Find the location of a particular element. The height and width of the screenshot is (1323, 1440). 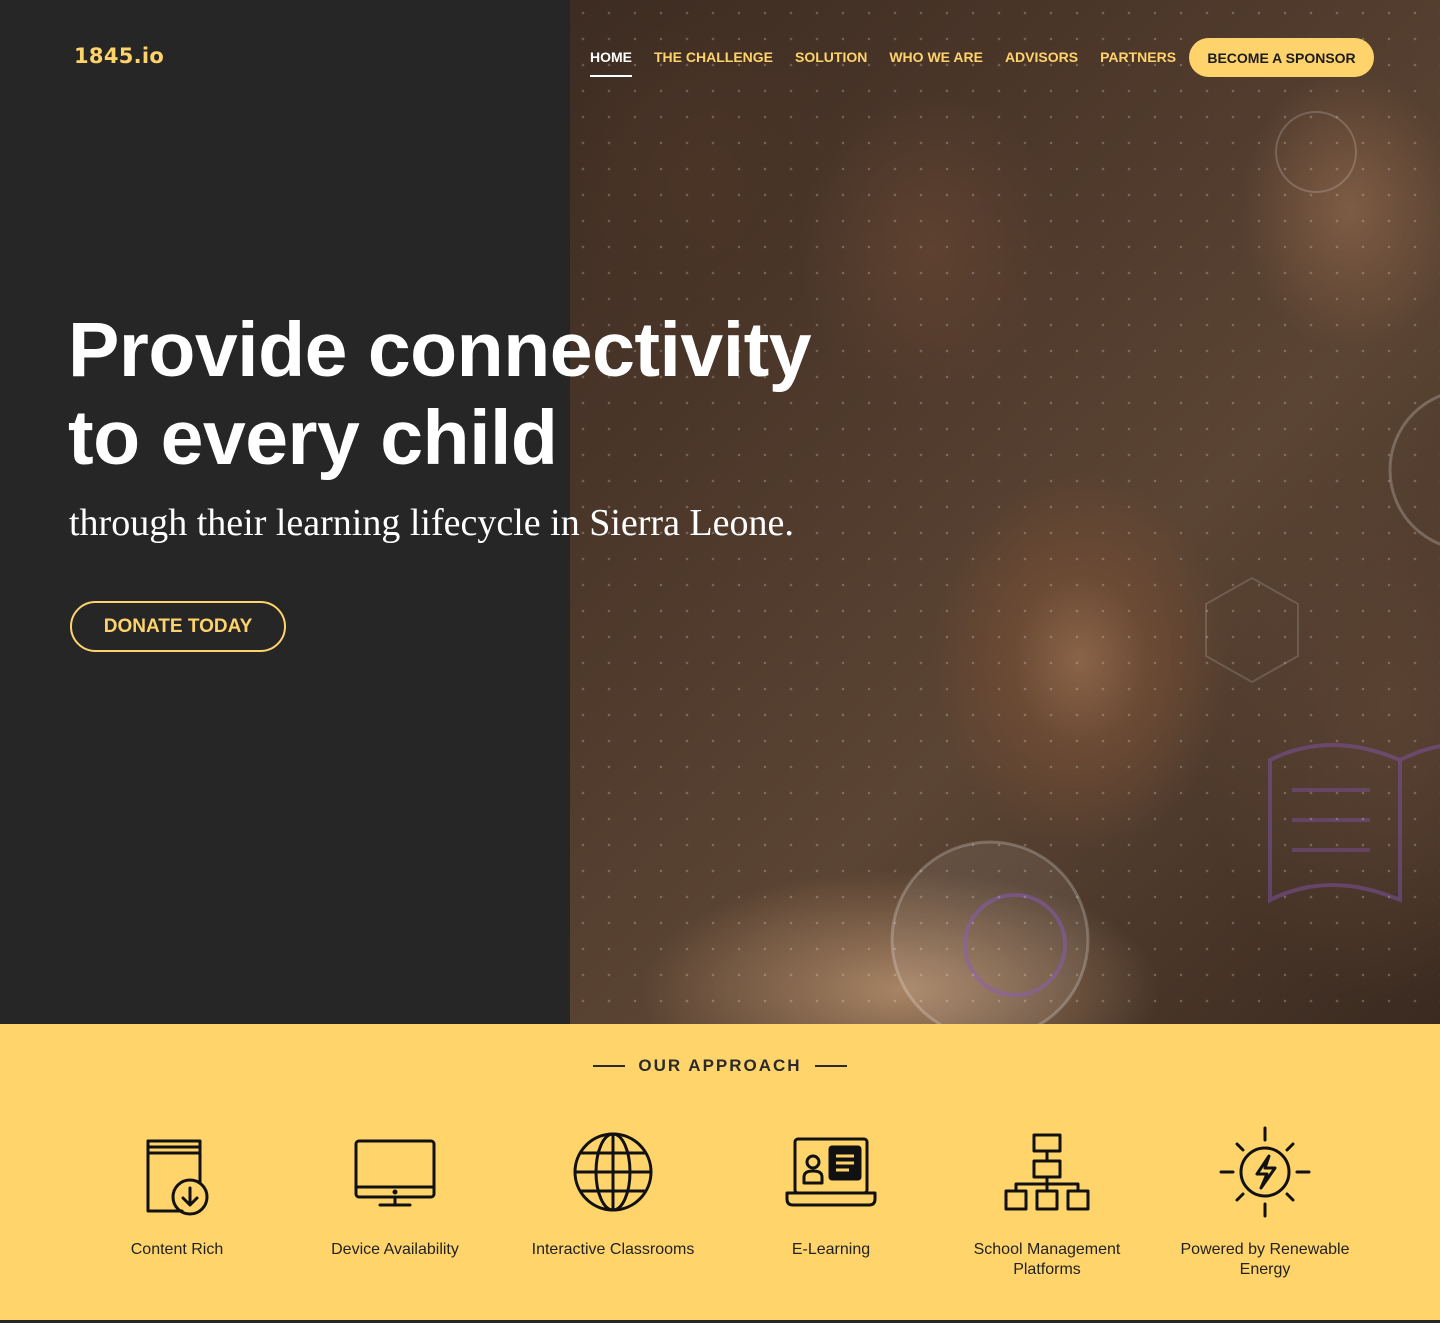

feature-label: E-Learning is located at coordinates (831, 1249).